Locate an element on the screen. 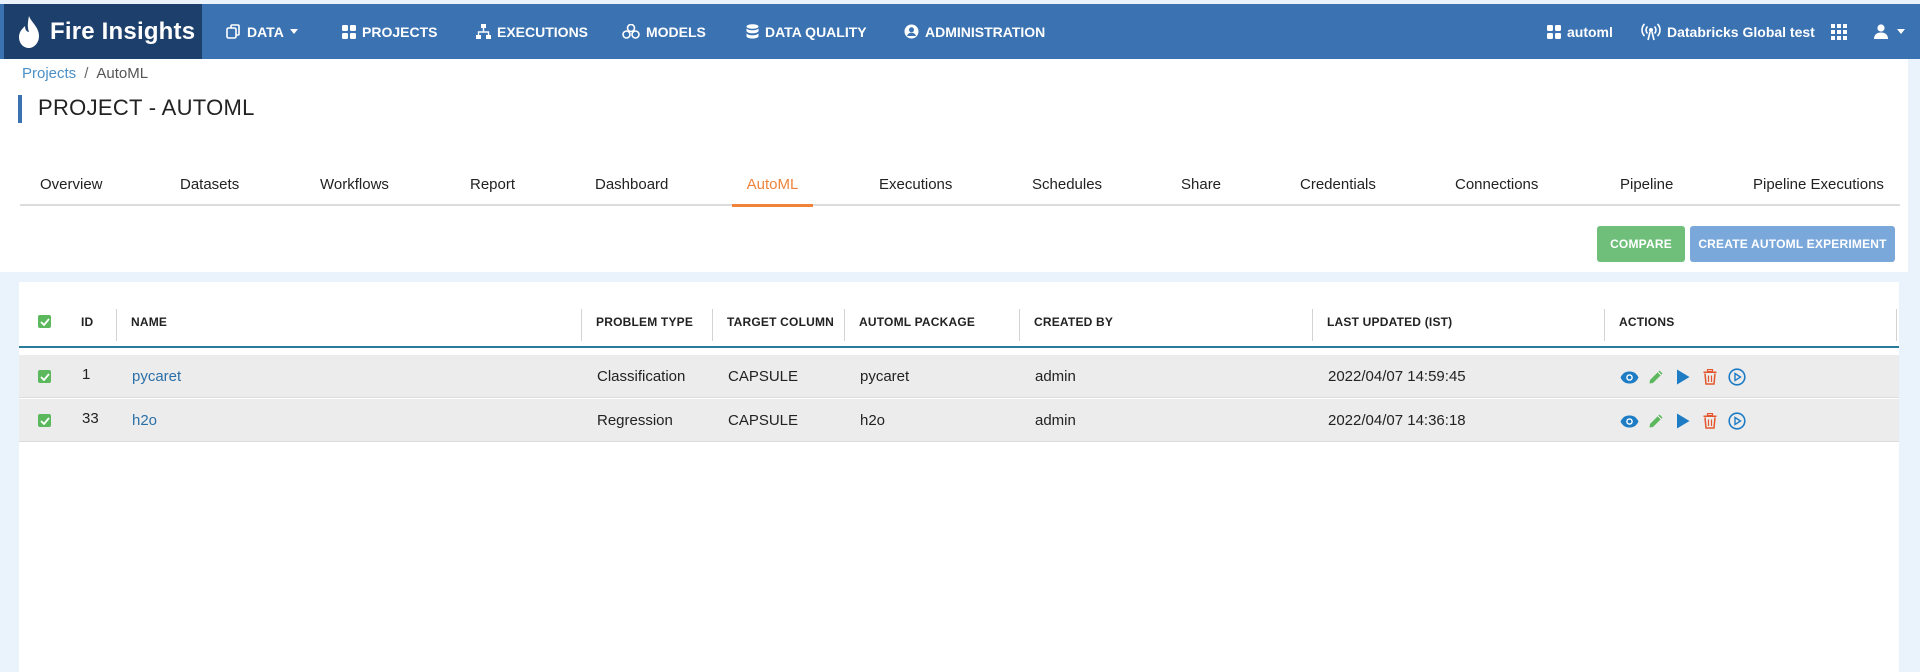 The height and width of the screenshot is (672, 1920). cell-automl-package: pycaret is located at coordinates (885, 376).